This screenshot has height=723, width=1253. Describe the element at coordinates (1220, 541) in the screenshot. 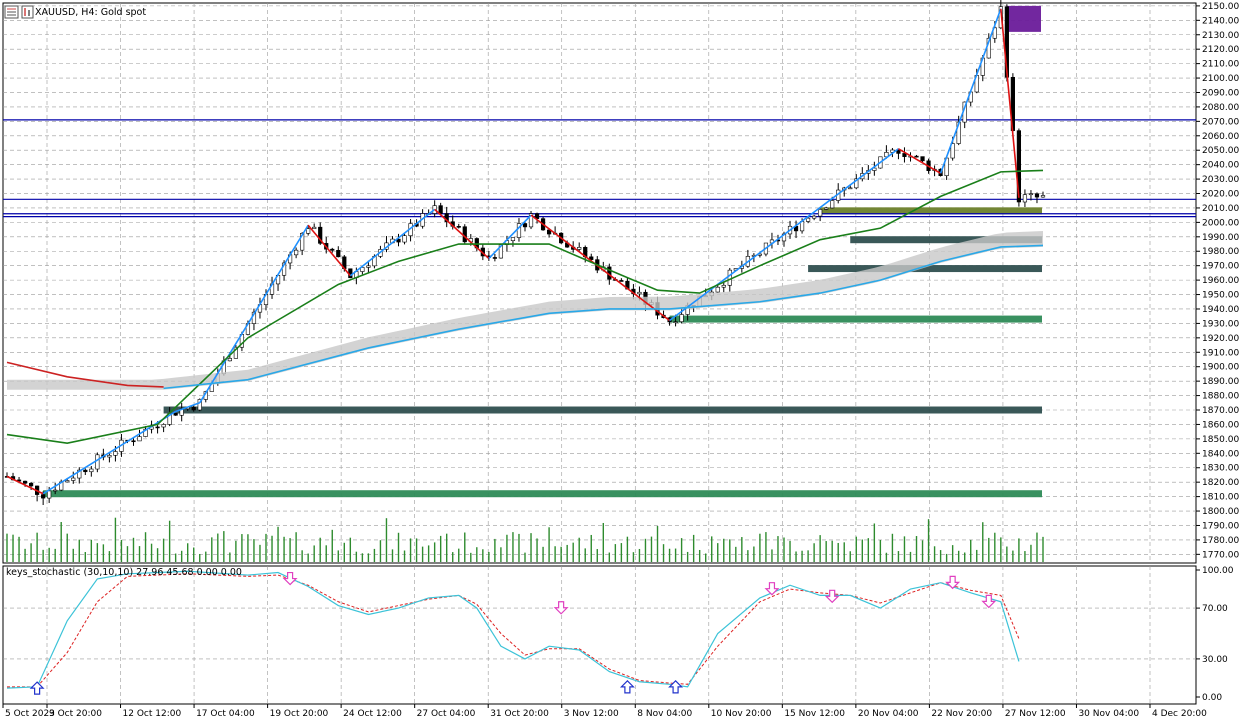

I see `price-tick-label: 1780.00` at that location.